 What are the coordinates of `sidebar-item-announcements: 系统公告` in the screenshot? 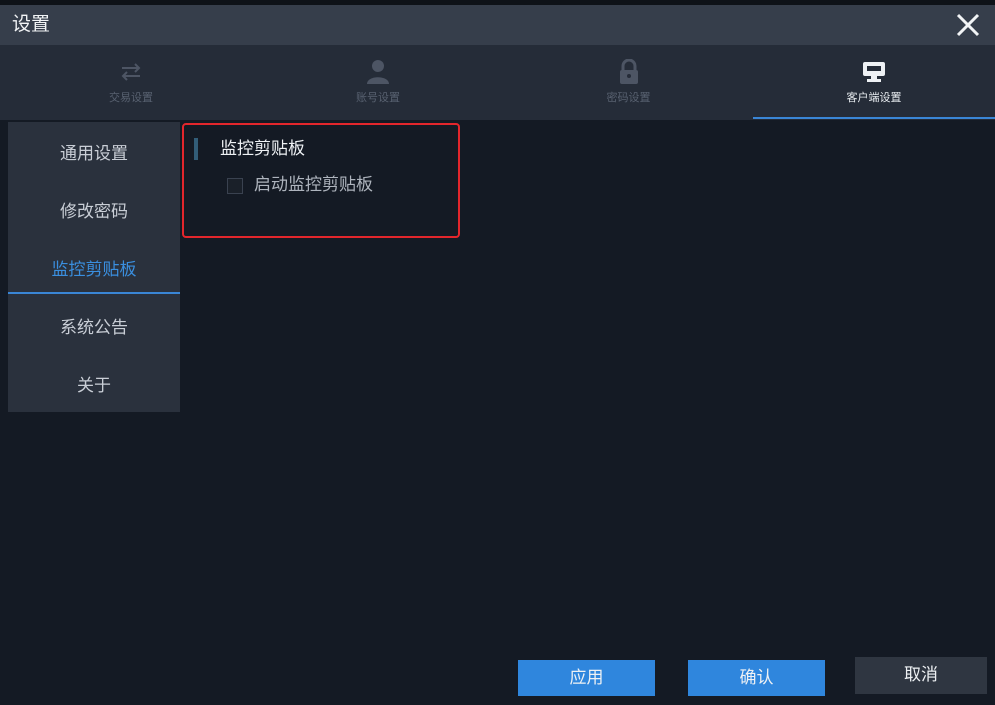 It's located at (94, 325).